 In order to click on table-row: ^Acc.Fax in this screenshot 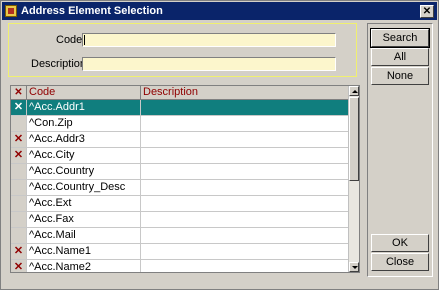, I will do `click(180, 220)`.